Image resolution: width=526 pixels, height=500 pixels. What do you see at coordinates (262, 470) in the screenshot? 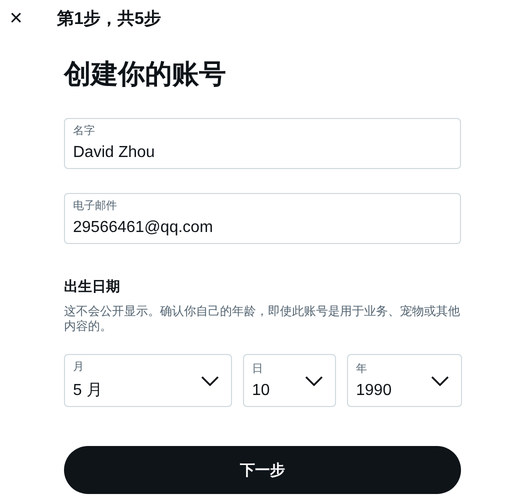
I see `next-button: 下一步` at bounding box center [262, 470].